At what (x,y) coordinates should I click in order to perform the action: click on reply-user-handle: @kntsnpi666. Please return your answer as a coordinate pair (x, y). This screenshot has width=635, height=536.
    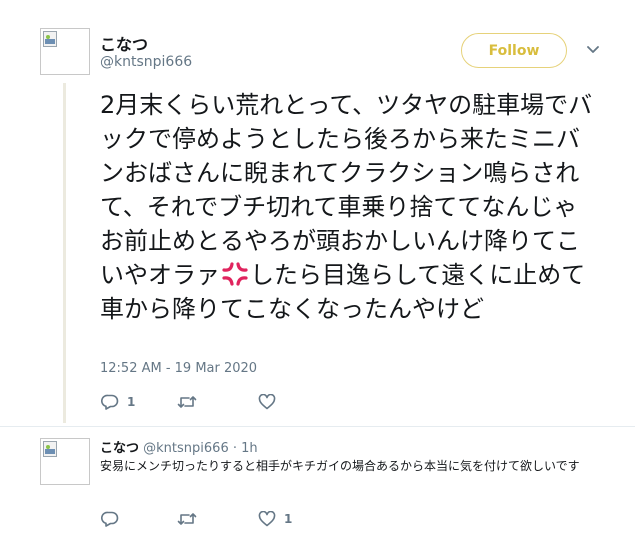
    Looking at the image, I should click on (186, 448).